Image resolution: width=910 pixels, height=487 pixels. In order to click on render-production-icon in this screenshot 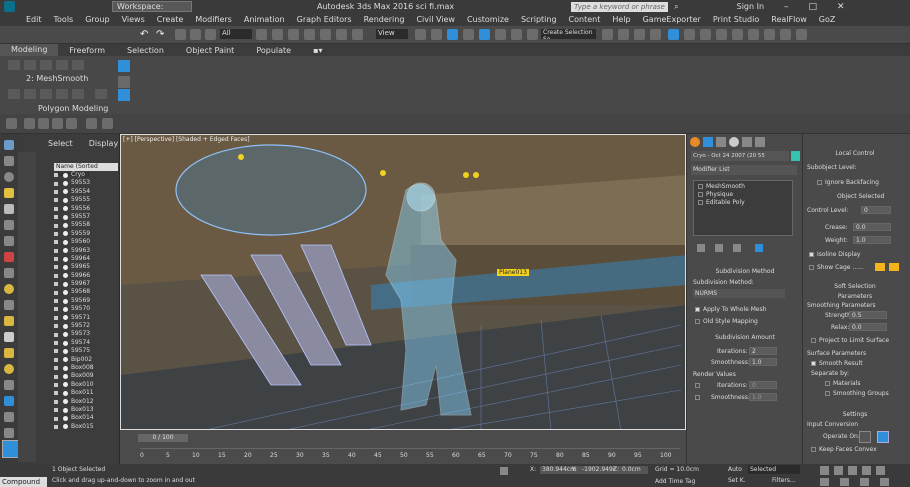, I will do `click(753, 34)`.